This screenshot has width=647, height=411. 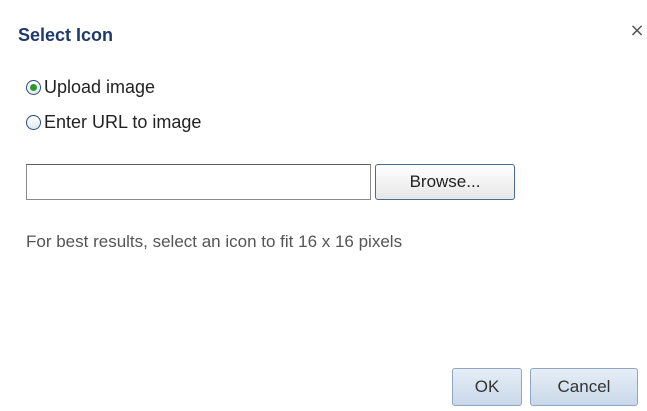 I want to click on enter-url-radio, so click(x=33, y=122).